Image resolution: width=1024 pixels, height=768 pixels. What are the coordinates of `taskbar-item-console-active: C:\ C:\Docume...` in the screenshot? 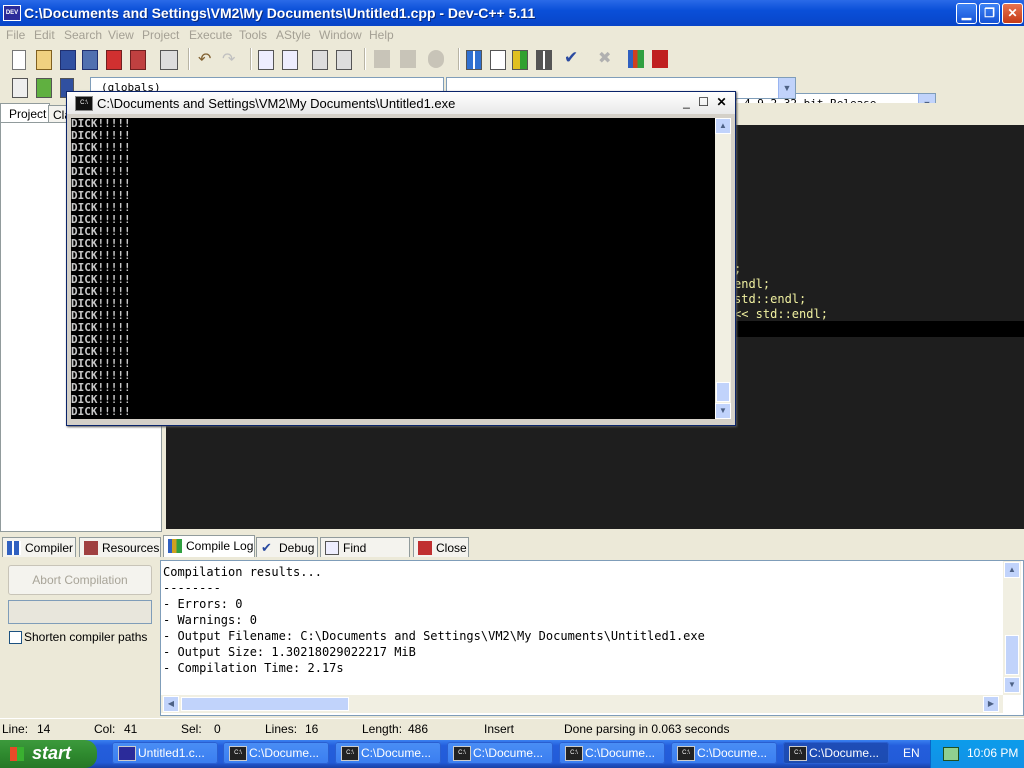 It's located at (836, 753).